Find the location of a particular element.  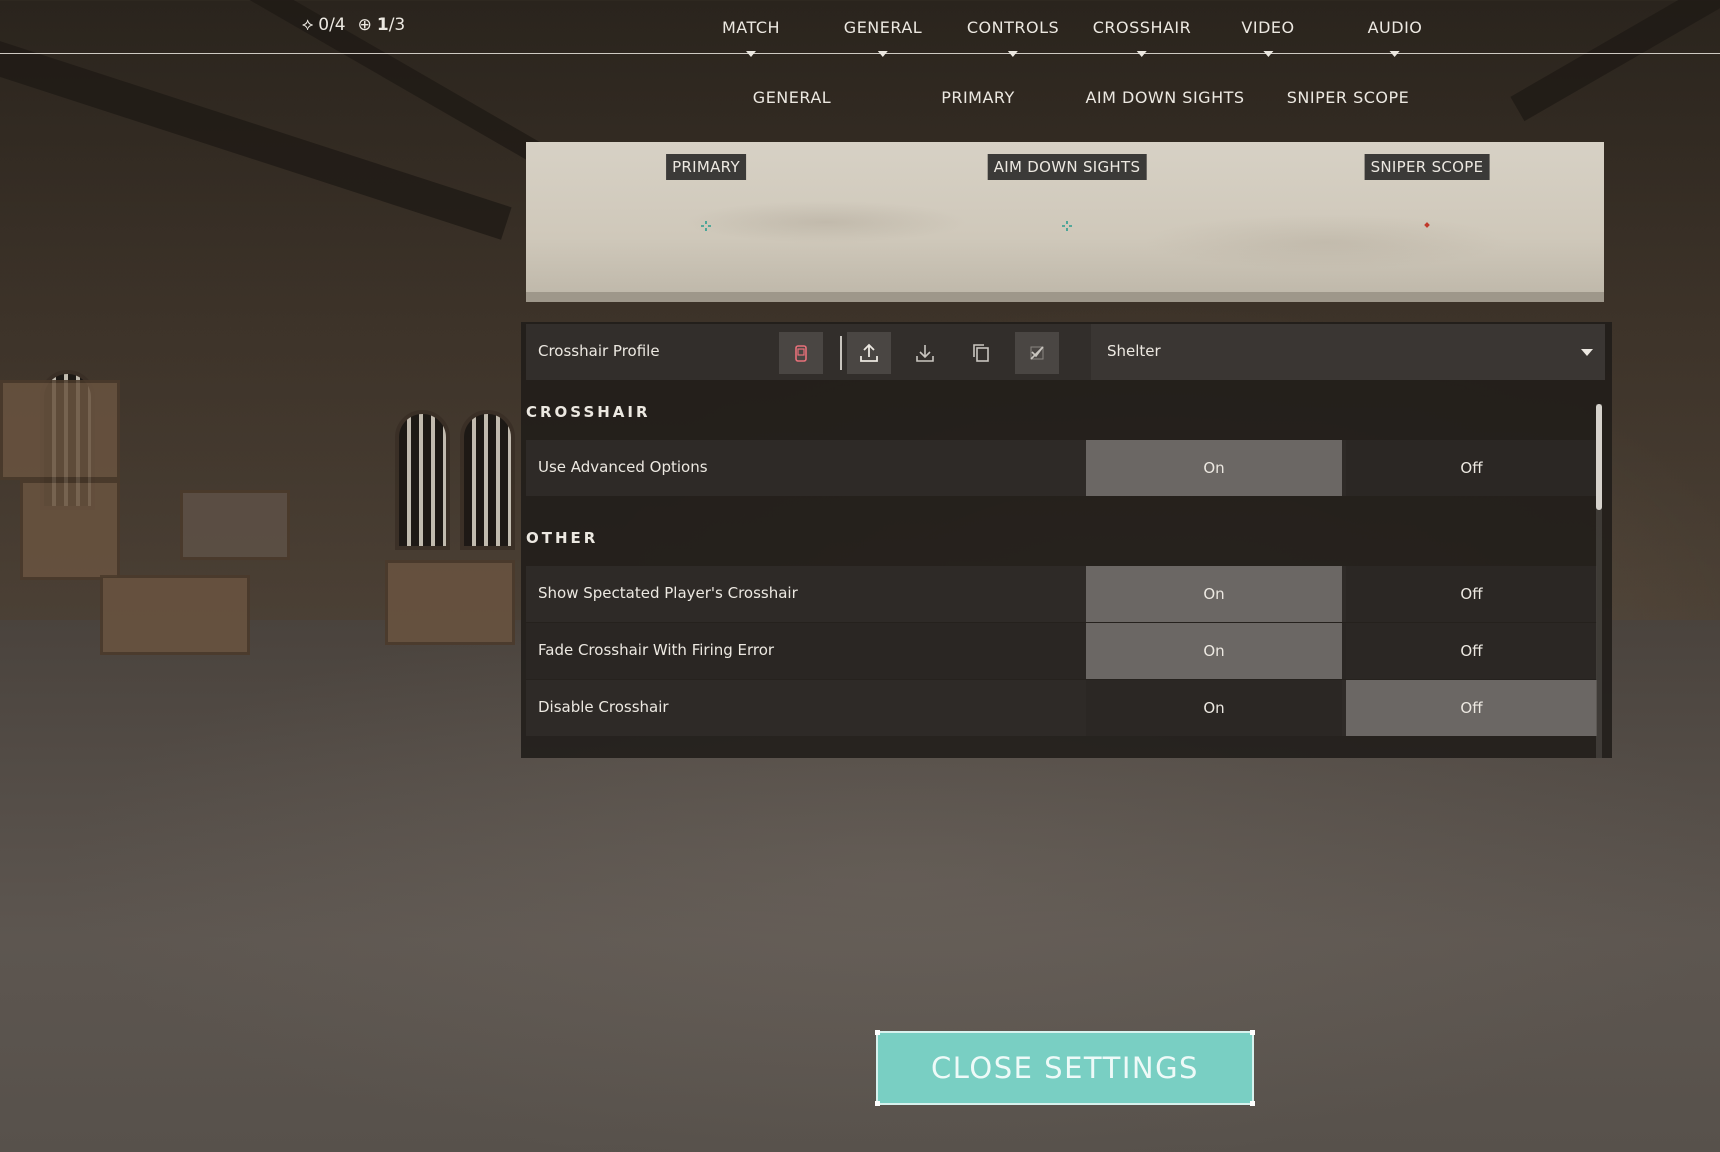

preview-label-sniper: SNIPER SCOPE is located at coordinates (1427, 167).